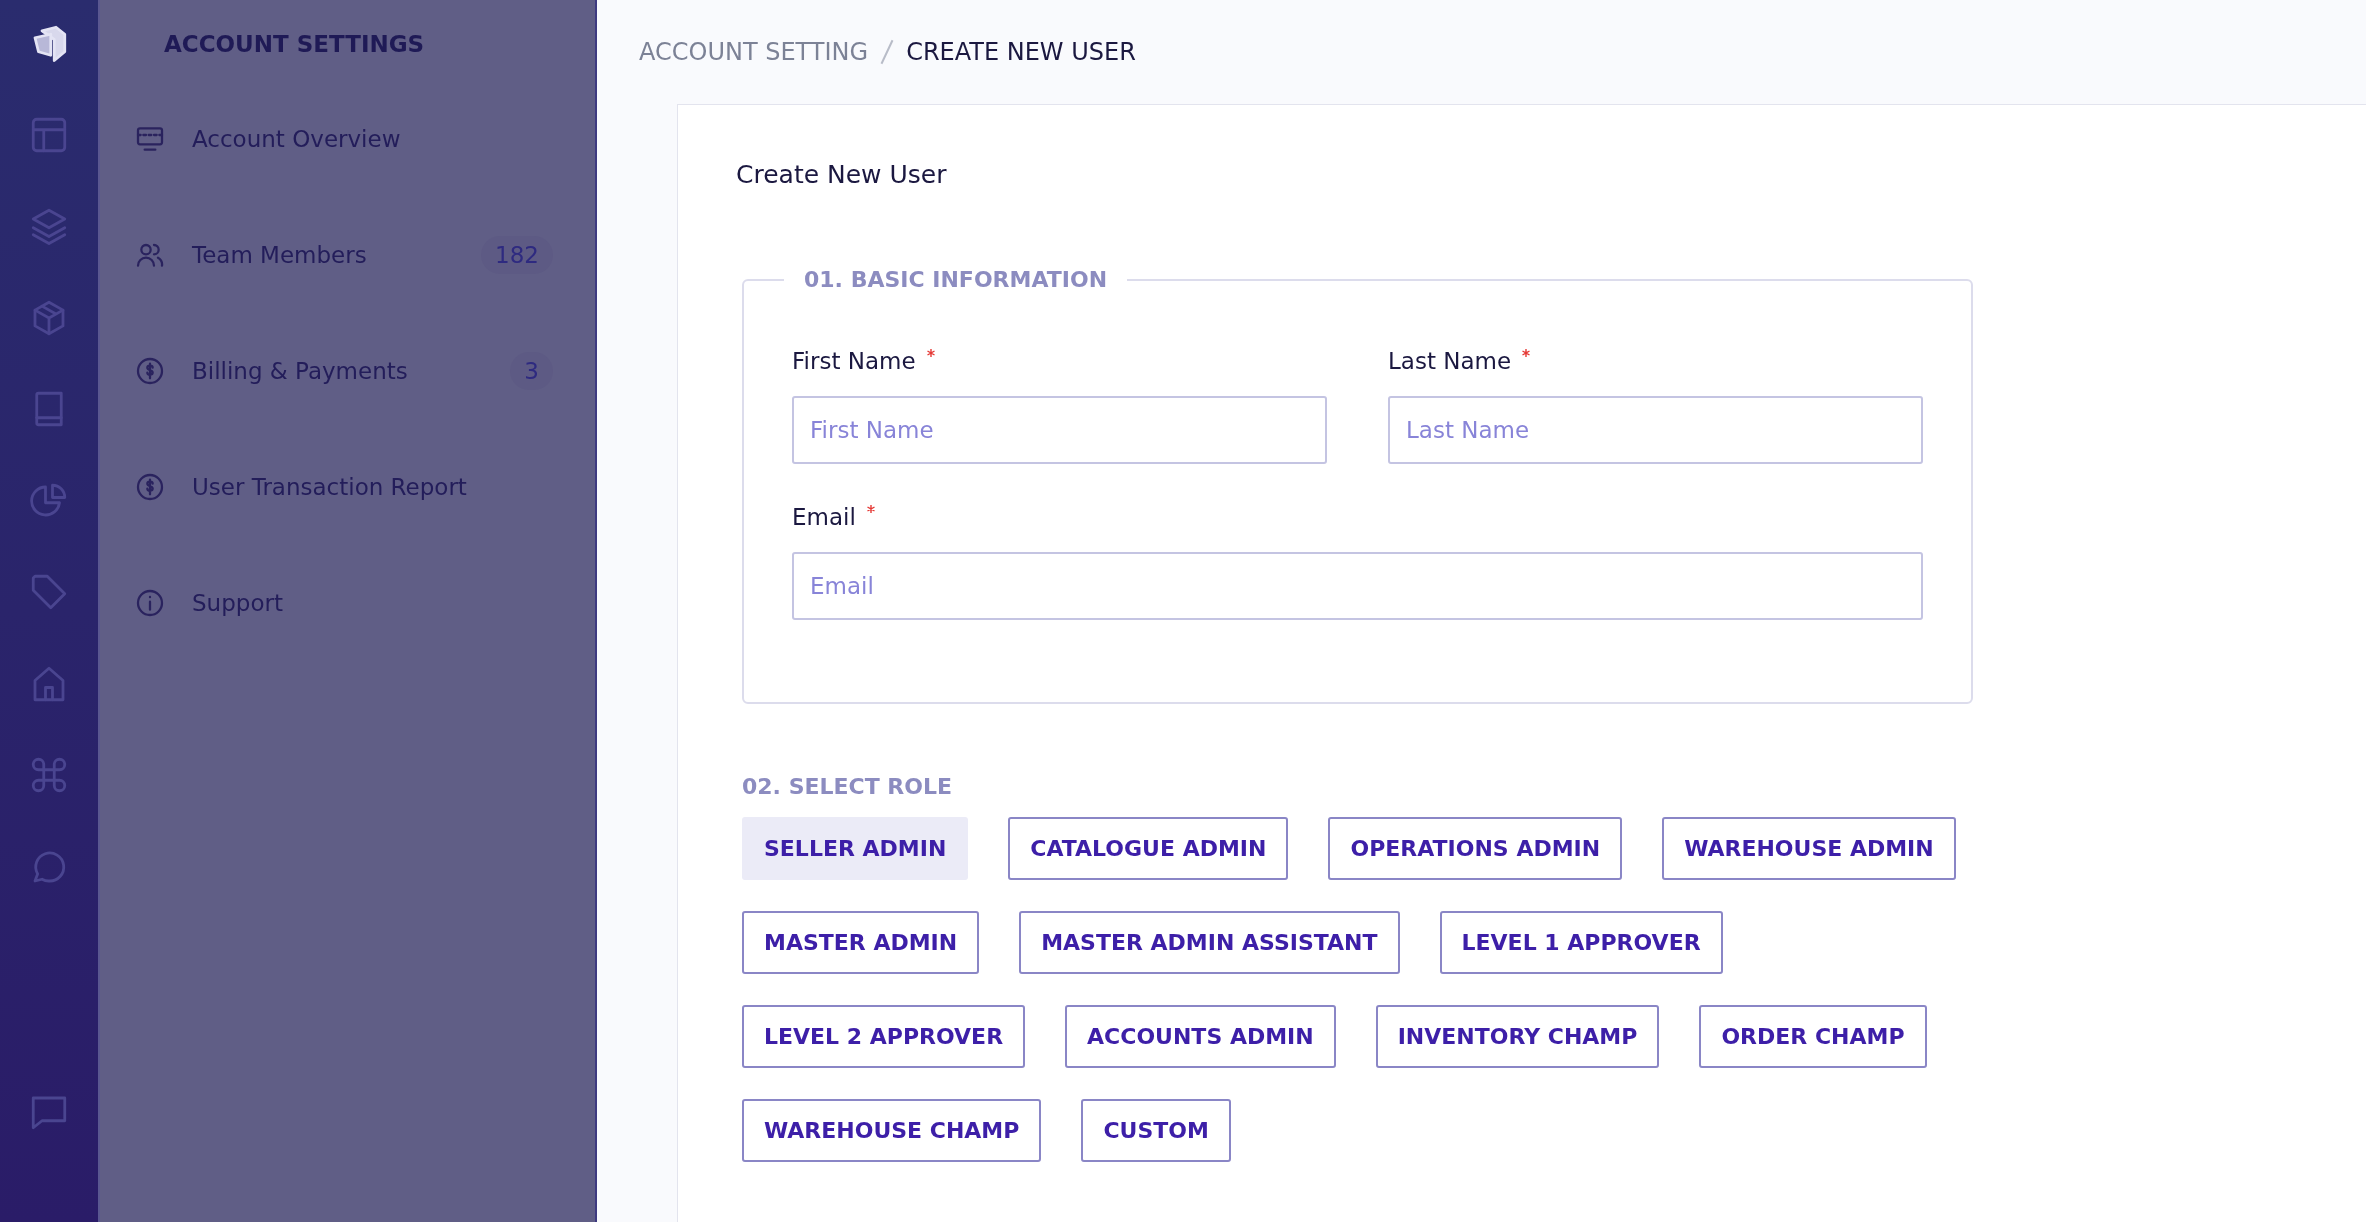  I want to click on field-label: Email, so click(824, 517).